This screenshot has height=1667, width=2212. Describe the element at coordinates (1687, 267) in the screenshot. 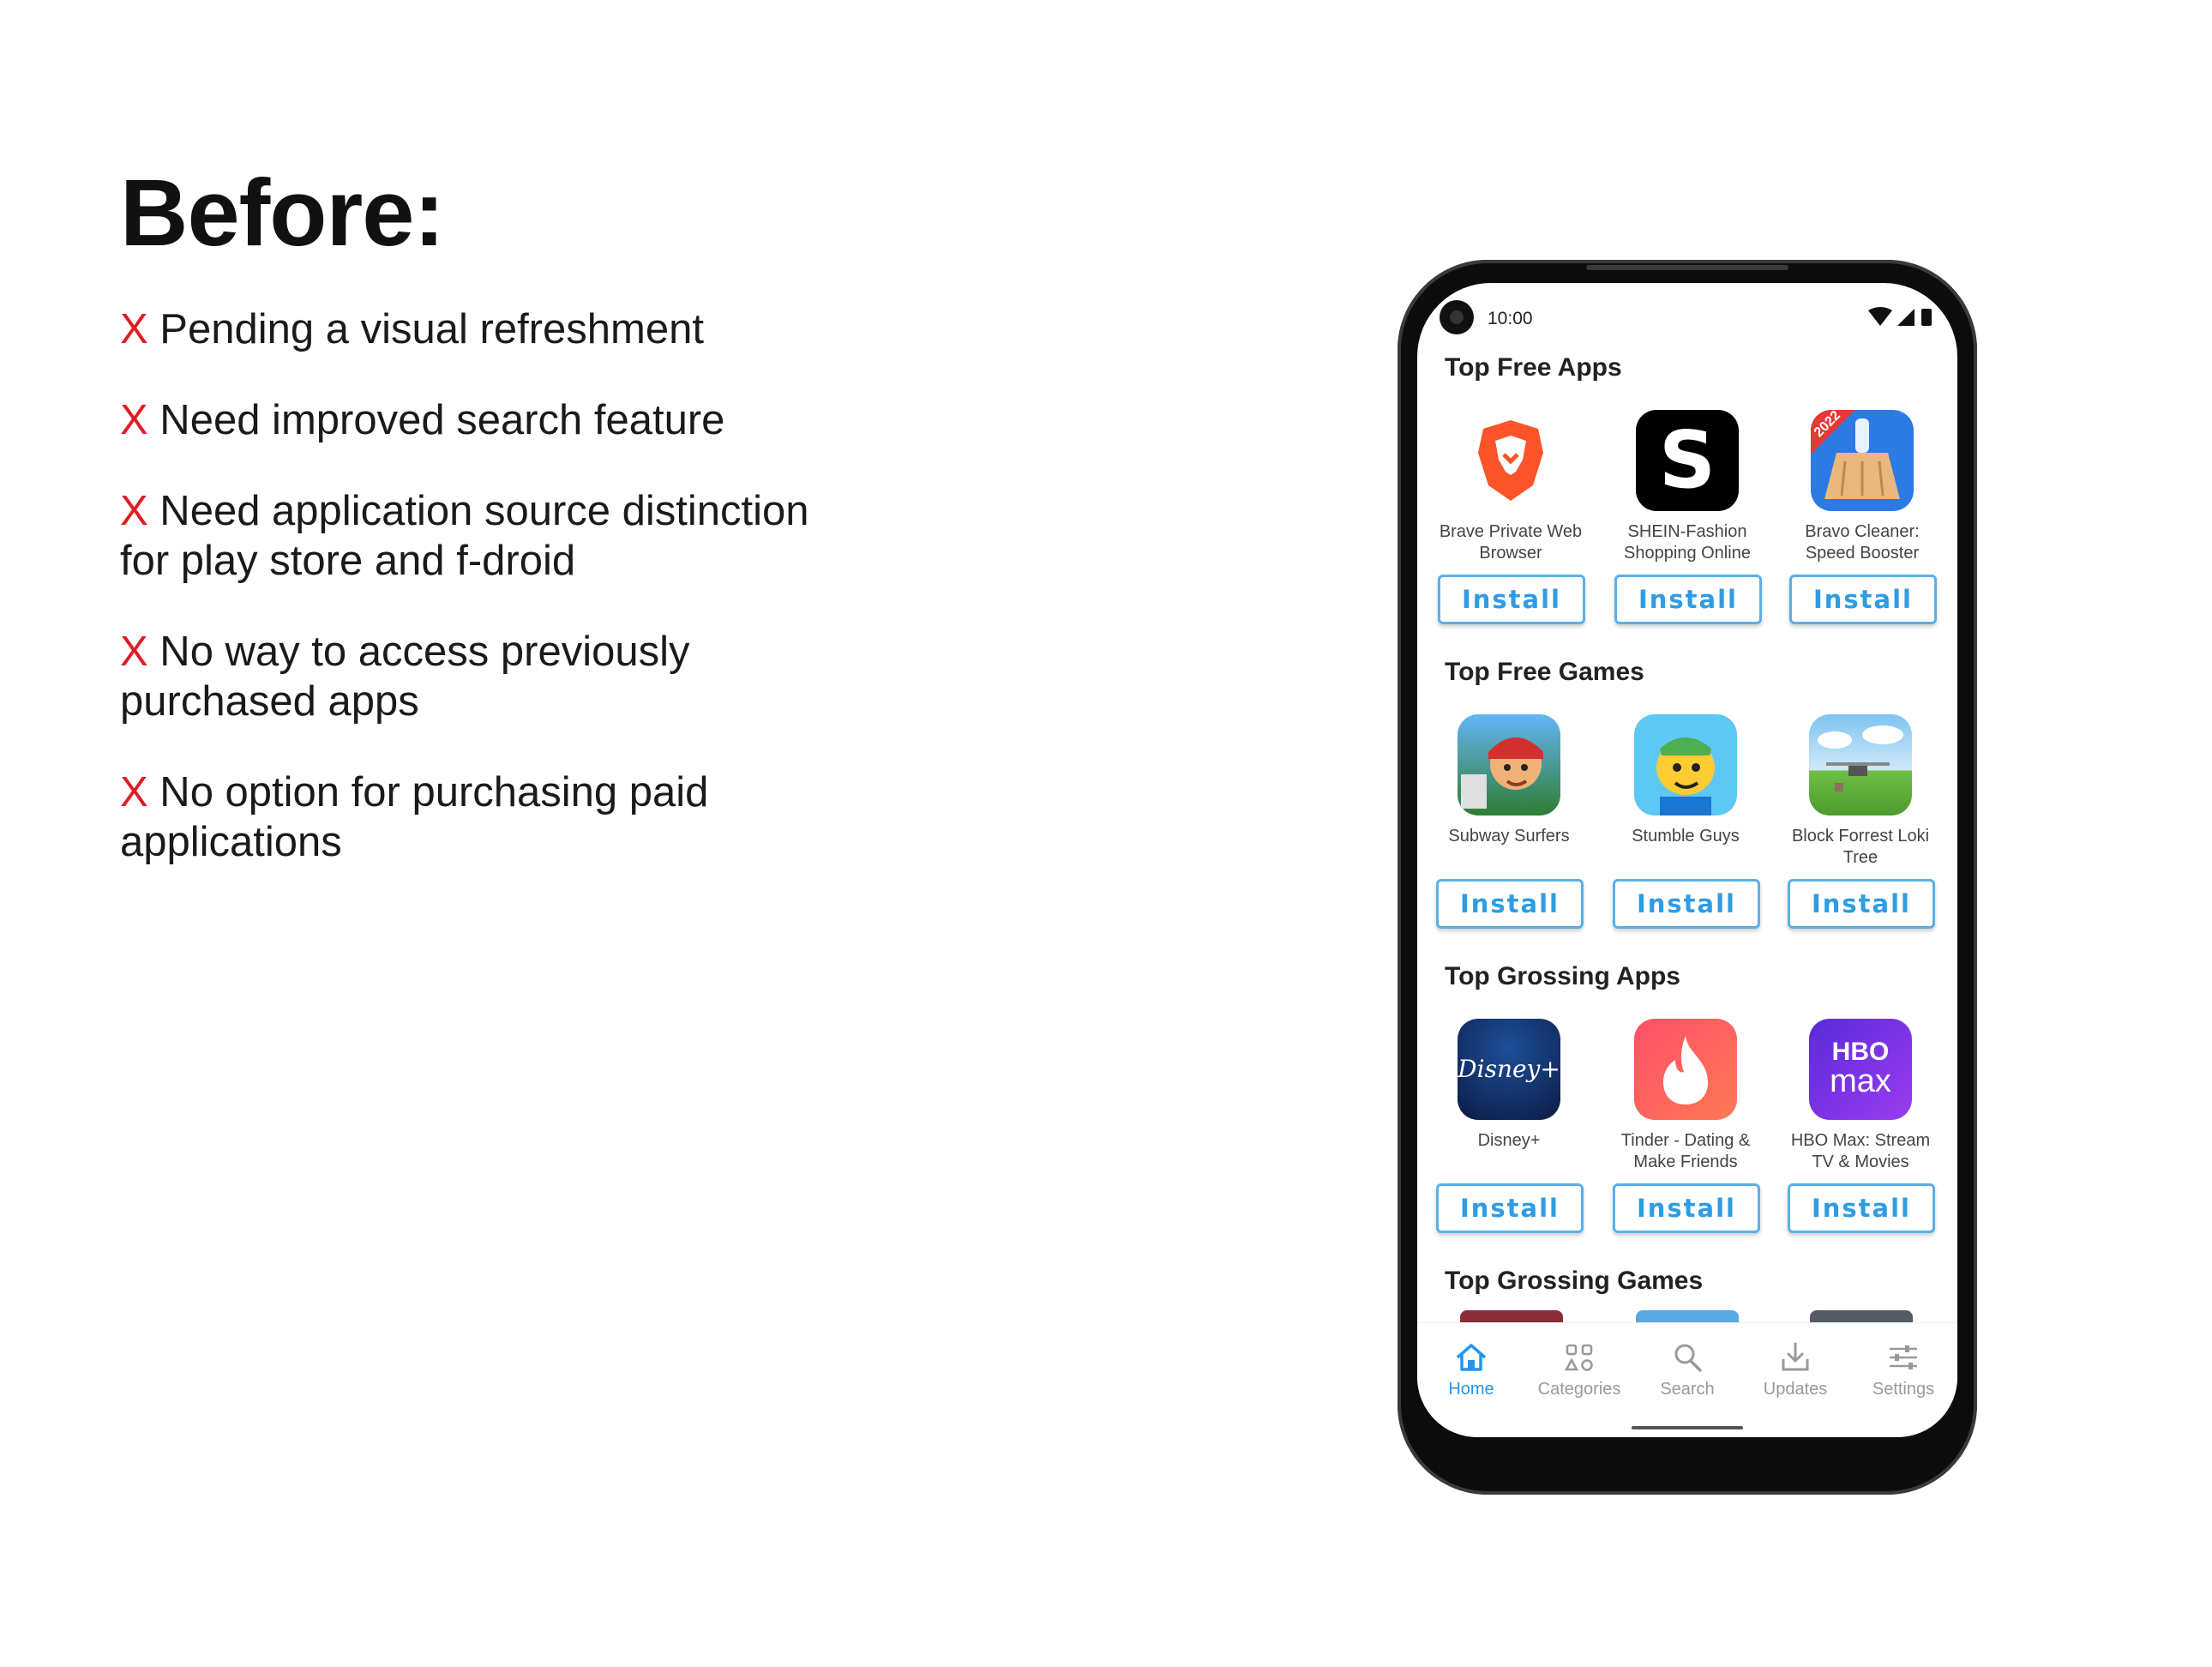

I see `phone-top-bezel` at that location.